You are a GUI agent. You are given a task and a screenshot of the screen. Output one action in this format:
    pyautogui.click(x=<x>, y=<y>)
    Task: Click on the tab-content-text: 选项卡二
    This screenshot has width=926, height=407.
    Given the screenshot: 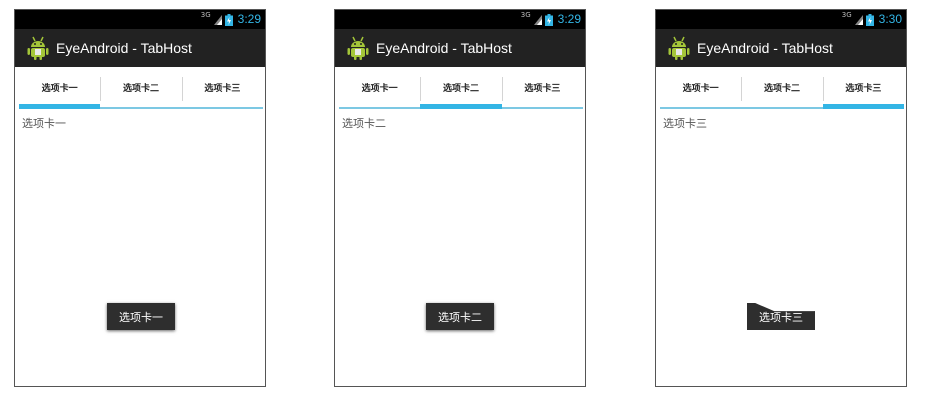 What is the action you would take?
    pyautogui.click(x=364, y=123)
    